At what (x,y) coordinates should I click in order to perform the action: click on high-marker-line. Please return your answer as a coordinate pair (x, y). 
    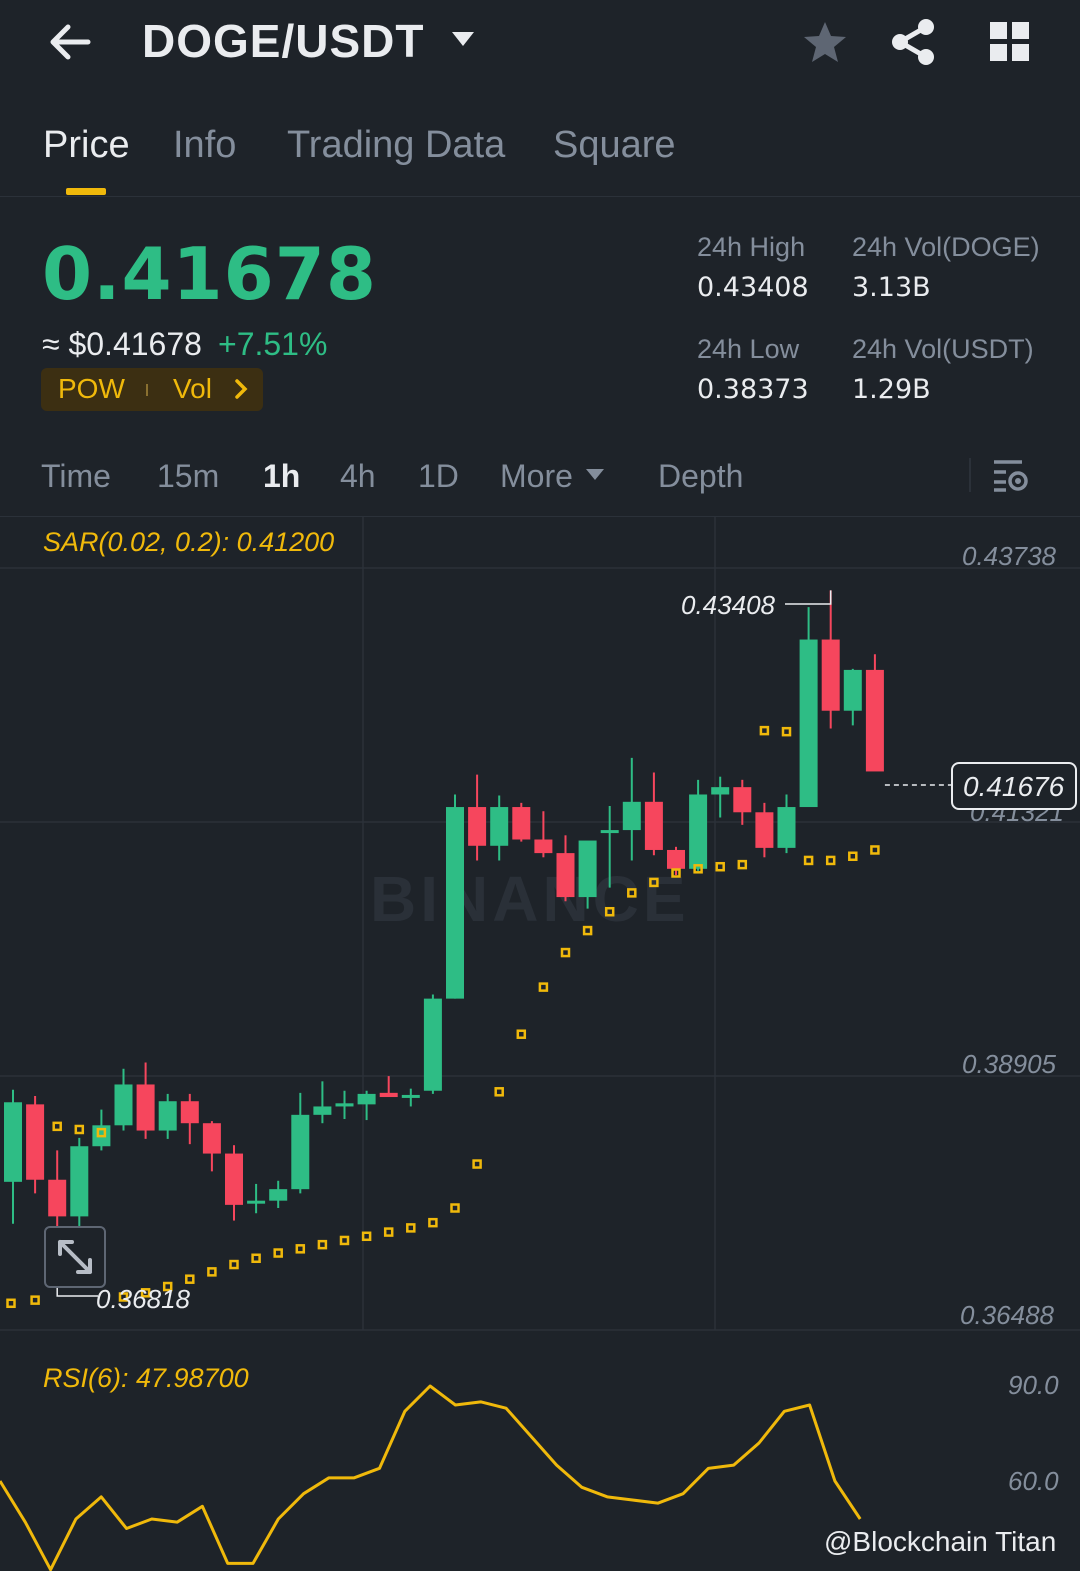
    Looking at the image, I should click on (808, 597).